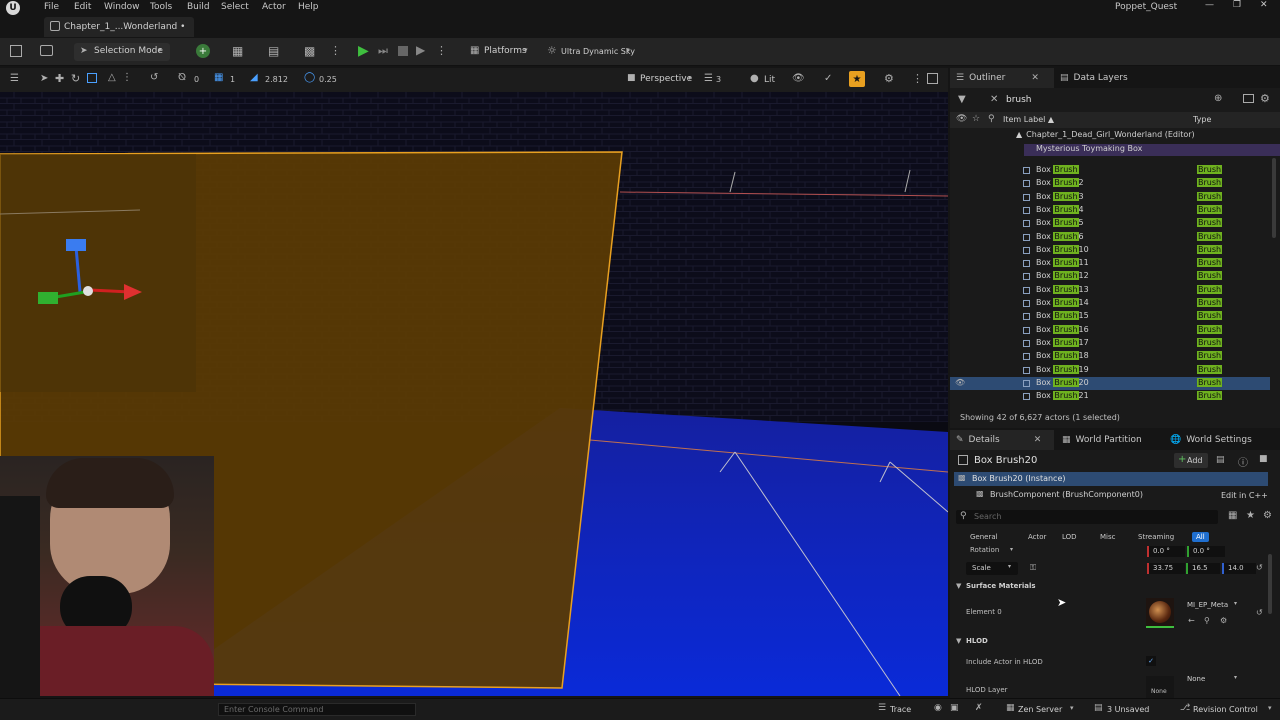 The image size is (1280, 720). What do you see at coordinates (274, 7) in the screenshot?
I see `menu-actor: Actor` at bounding box center [274, 7].